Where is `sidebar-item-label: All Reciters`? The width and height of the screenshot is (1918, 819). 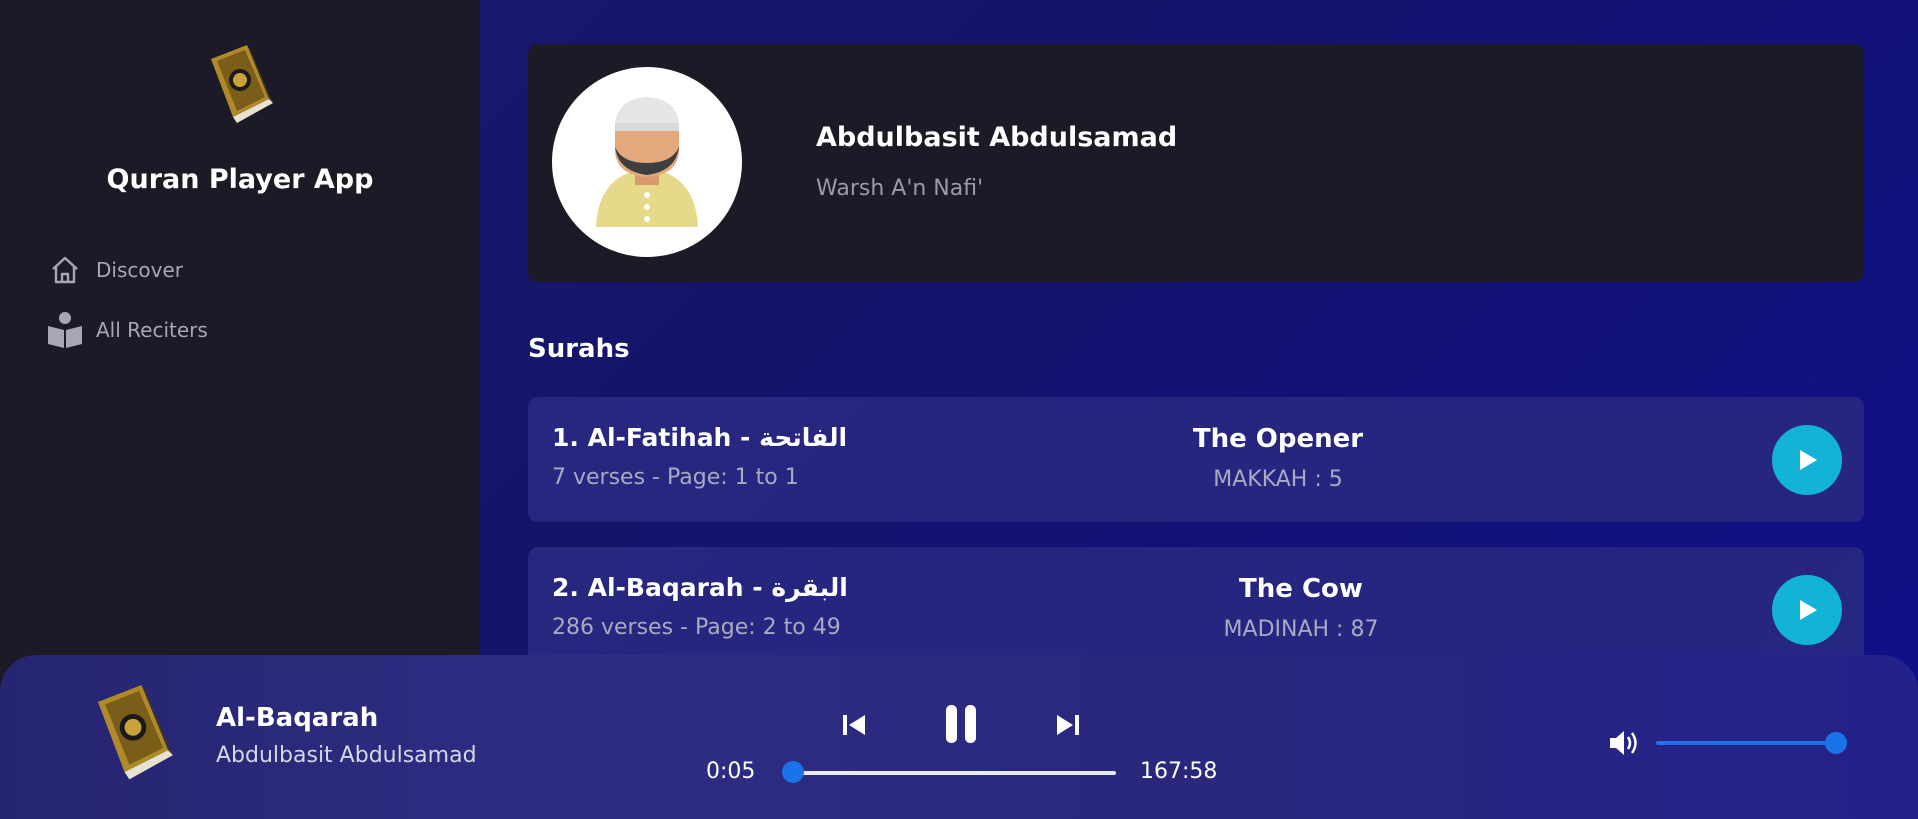 sidebar-item-label: All Reciters is located at coordinates (152, 330).